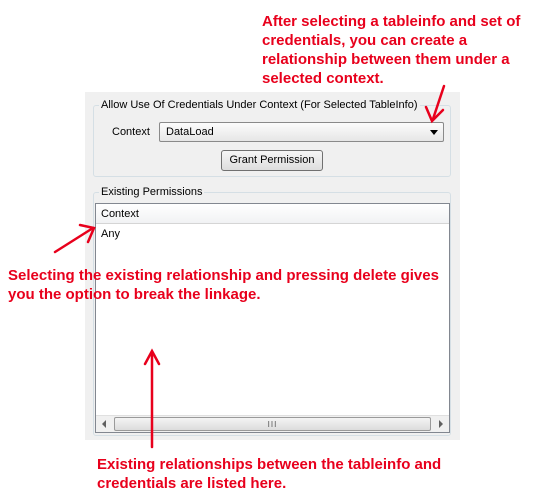 Image resolution: width=550 pixels, height=500 pixels. I want to click on scroll-left-button, so click(104, 424).